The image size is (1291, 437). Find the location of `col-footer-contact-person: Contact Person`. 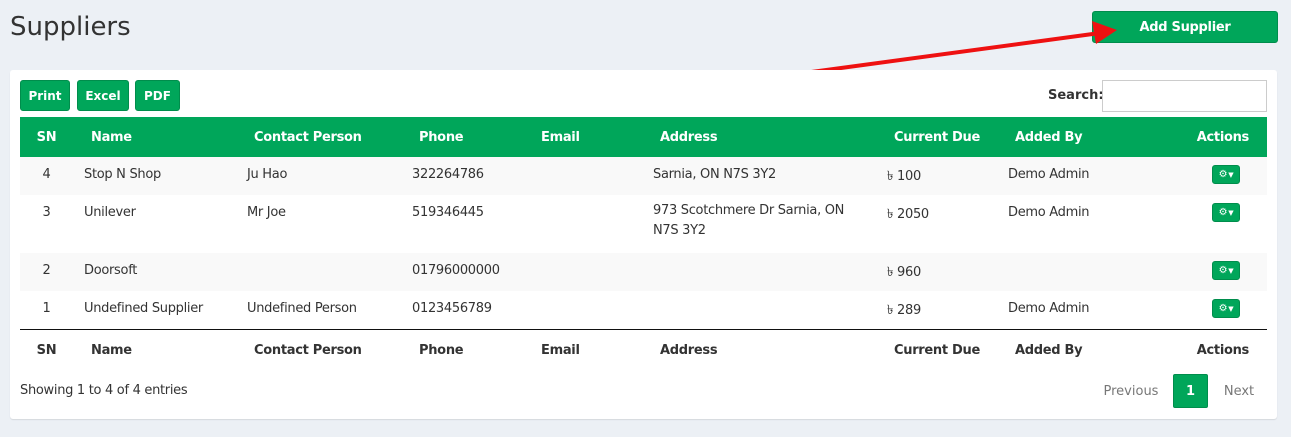

col-footer-contact-person: Contact Person is located at coordinates (308, 350).